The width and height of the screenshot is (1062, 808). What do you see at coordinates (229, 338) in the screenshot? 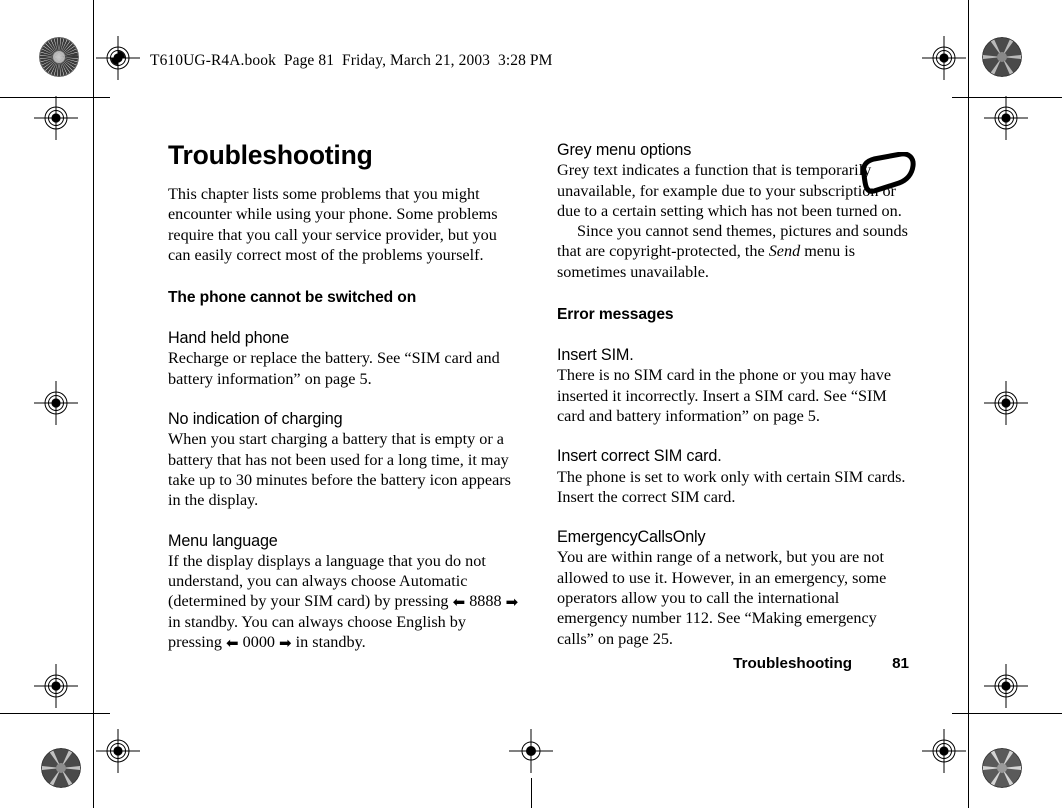
I see `subheading-hand-held-phone: Hand held phone` at bounding box center [229, 338].